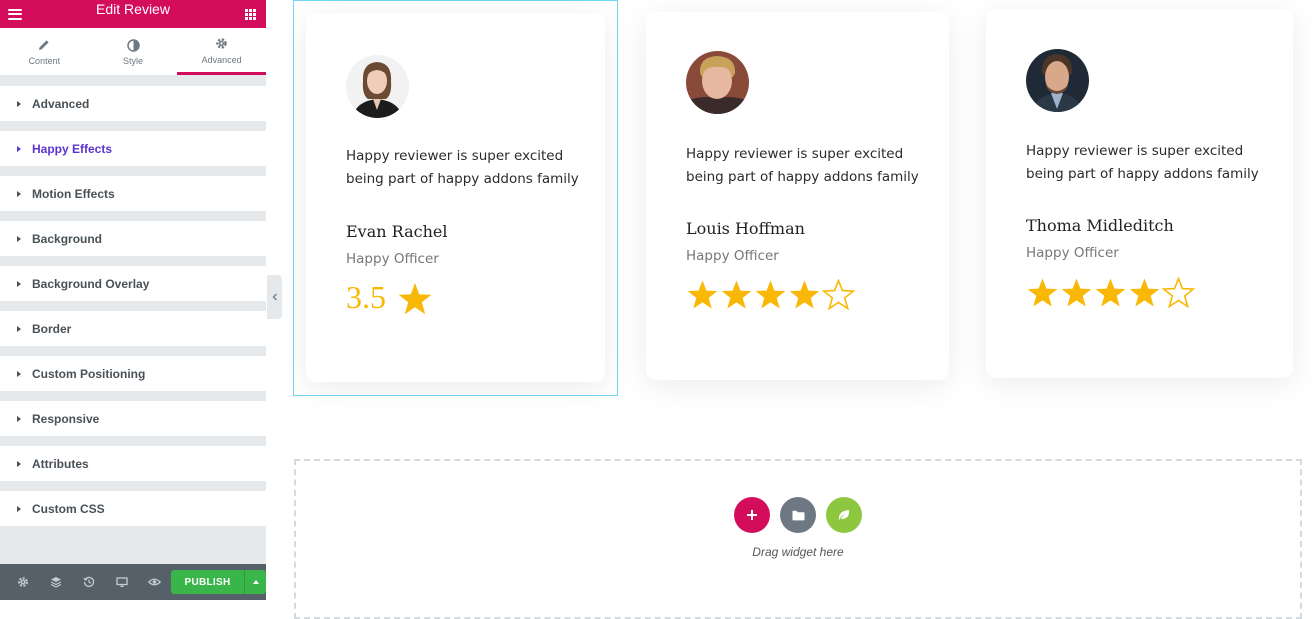 The image size is (1312, 619). What do you see at coordinates (133, 463) in the screenshot?
I see `section-attributes: Attributes` at bounding box center [133, 463].